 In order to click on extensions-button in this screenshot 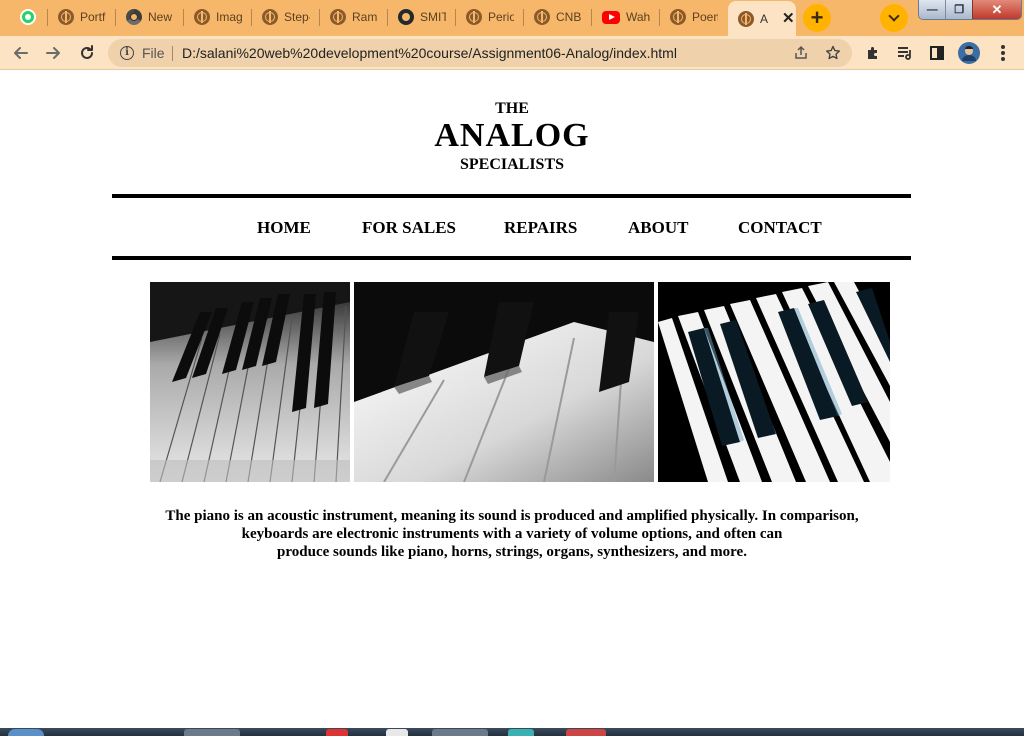, I will do `click(873, 53)`.